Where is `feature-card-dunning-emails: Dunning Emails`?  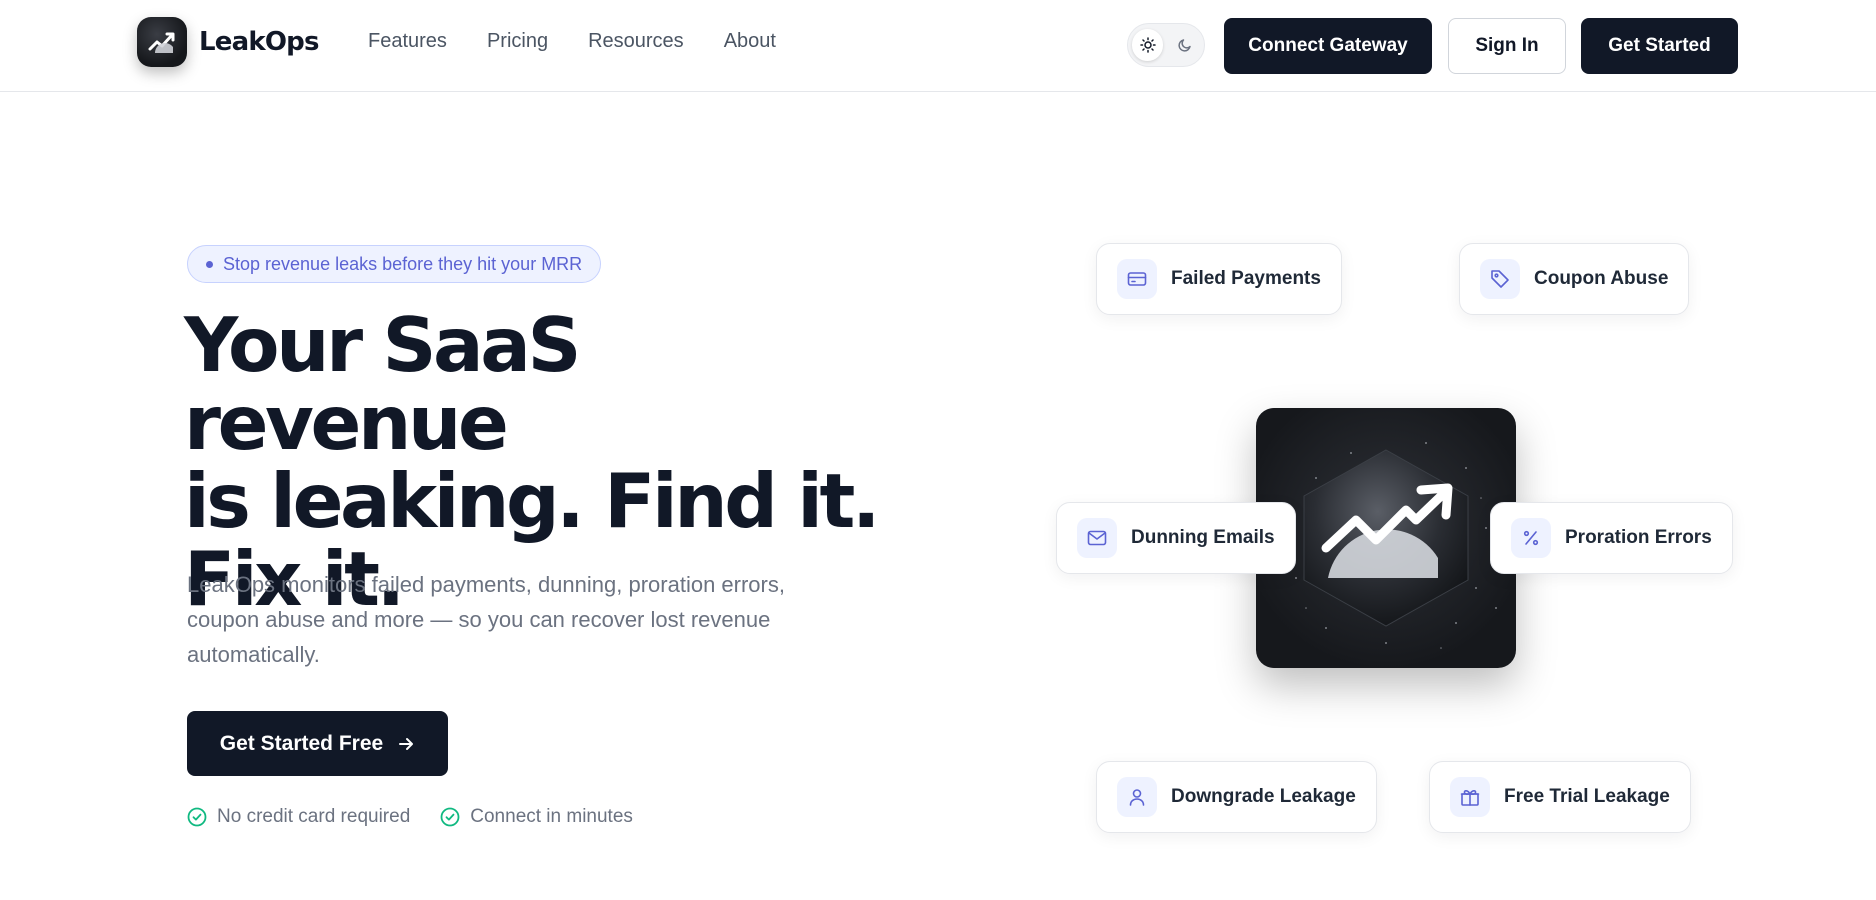 feature-card-dunning-emails: Dunning Emails is located at coordinates (1176, 538).